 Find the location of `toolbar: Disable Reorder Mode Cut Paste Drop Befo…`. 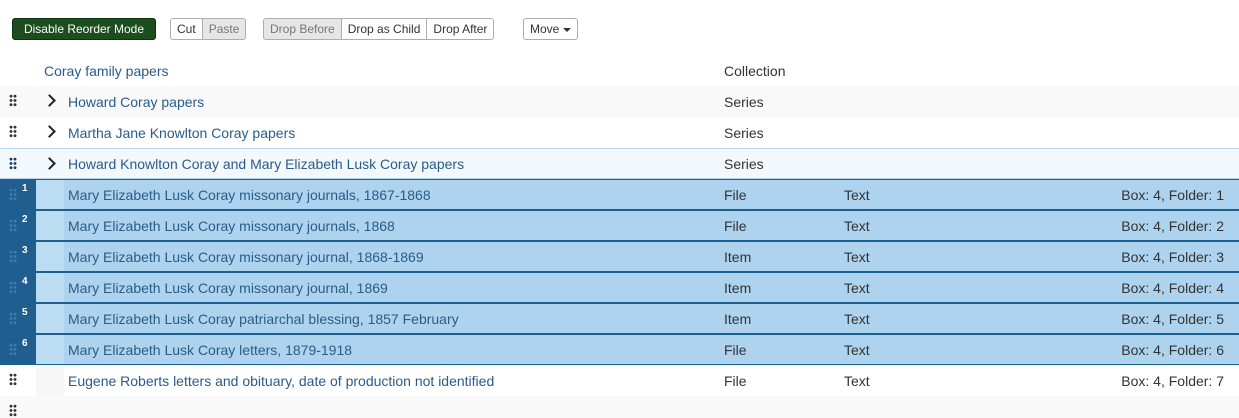

toolbar: Disable Reorder Mode Cut Paste Drop Befo… is located at coordinates (619, 27).